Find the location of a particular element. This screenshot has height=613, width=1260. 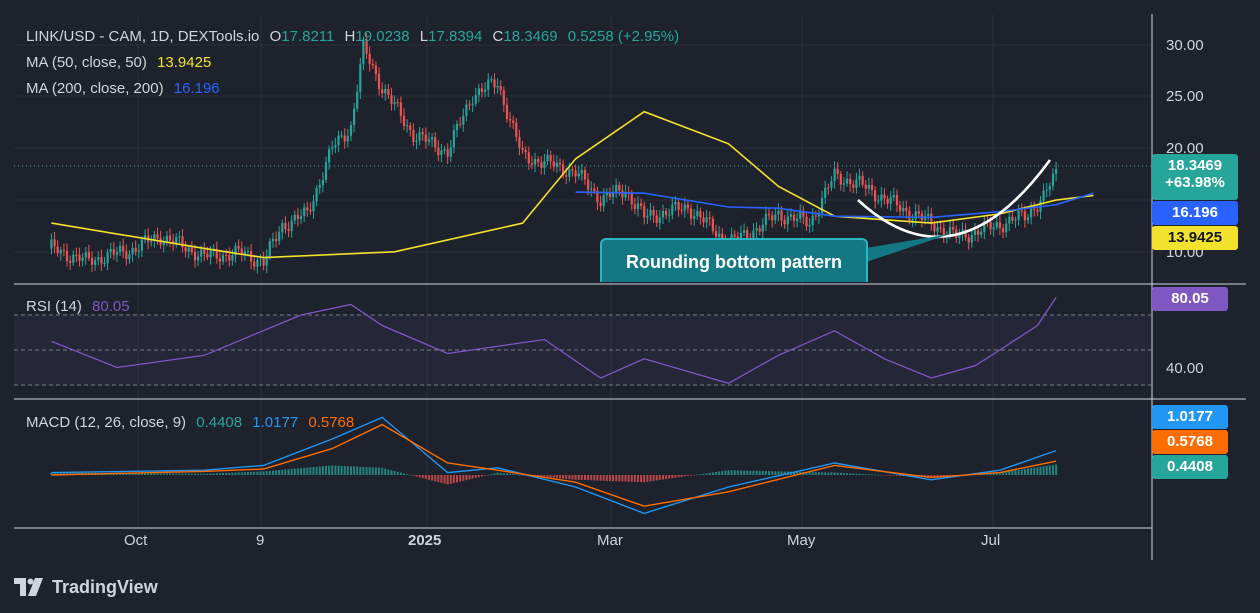

rsi-legend: RSI (14) 80.05 is located at coordinates (81, 306).